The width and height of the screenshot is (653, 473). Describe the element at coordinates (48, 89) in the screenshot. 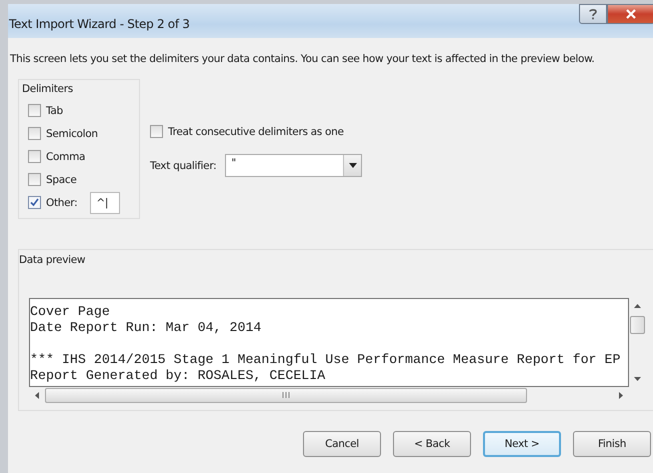

I see `group-label: Delimiters` at that location.